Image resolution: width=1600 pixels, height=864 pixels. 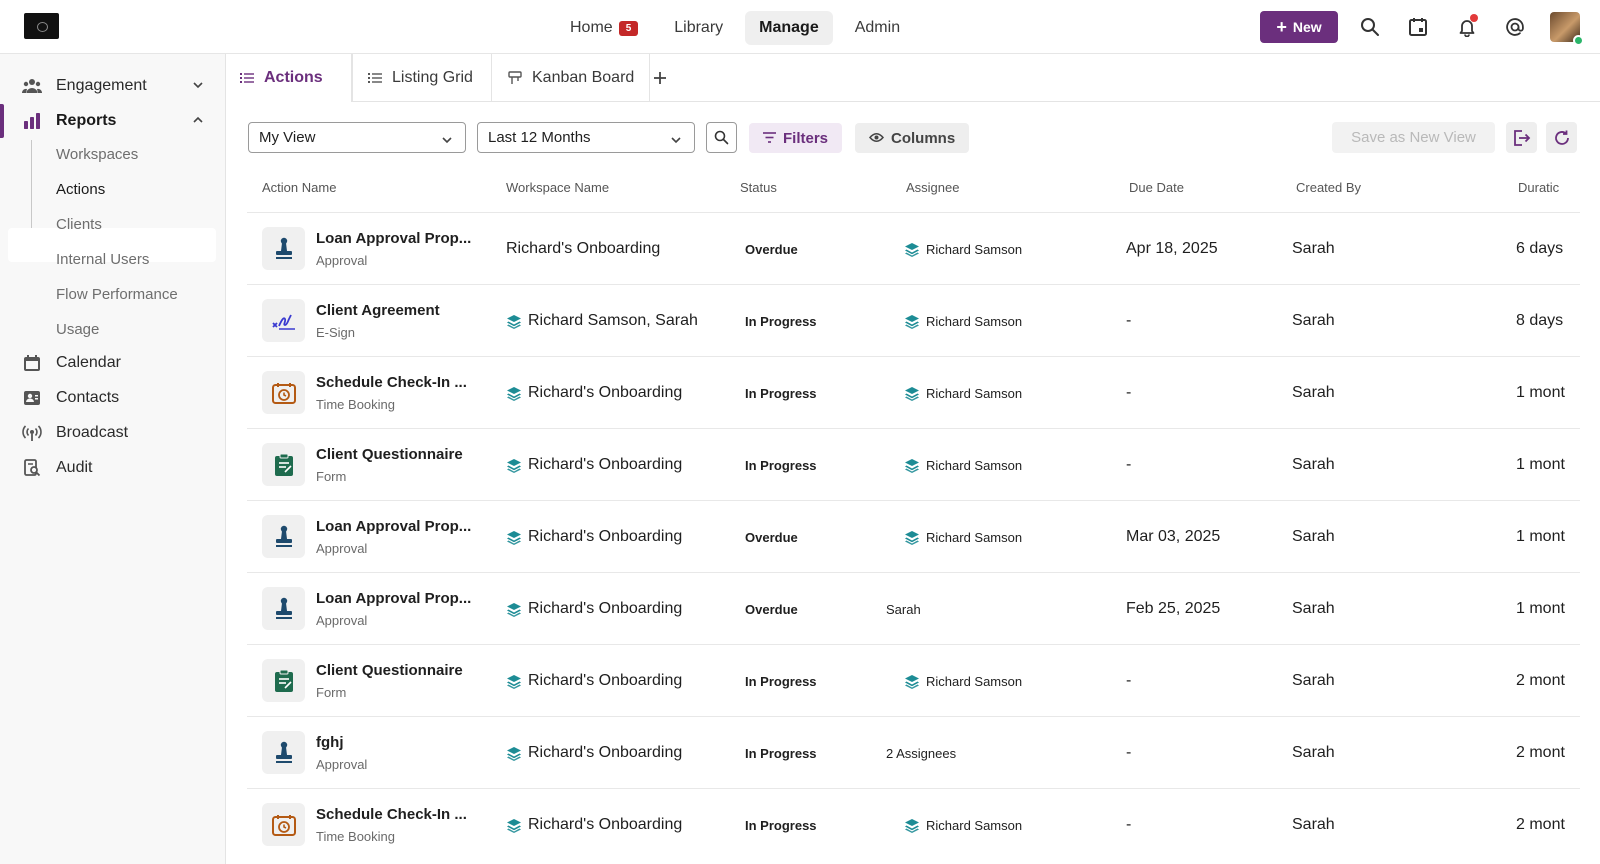 What do you see at coordinates (1299, 27) in the screenshot?
I see `new-button: + New` at bounding box center [1299, 27].